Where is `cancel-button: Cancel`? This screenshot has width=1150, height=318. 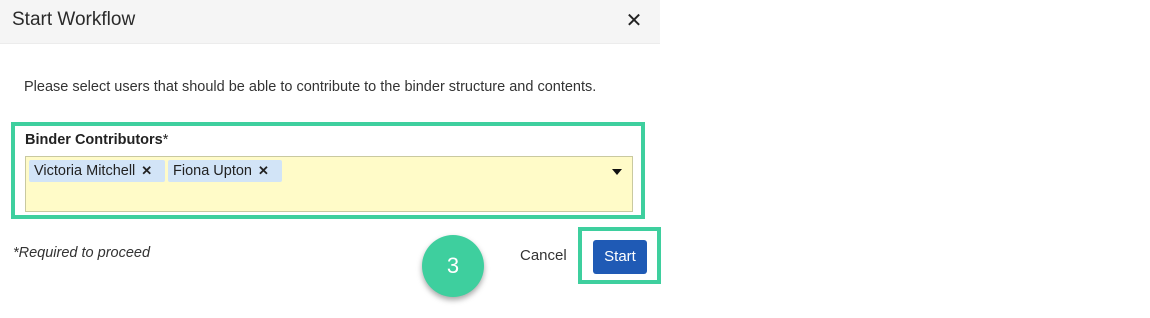 cancel-button: Cancel is located at coordinates (543, 255).